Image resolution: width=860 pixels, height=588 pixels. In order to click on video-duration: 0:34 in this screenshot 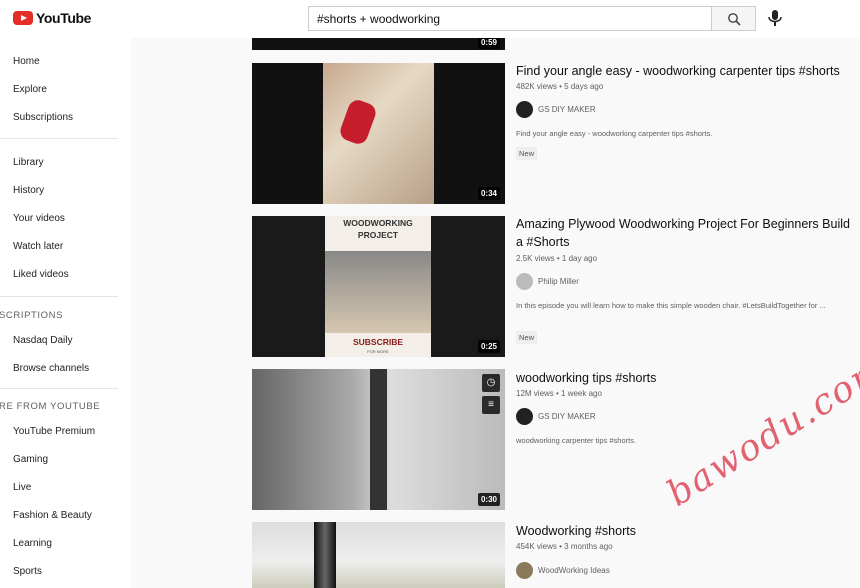, I will do `click(488, 193)`.